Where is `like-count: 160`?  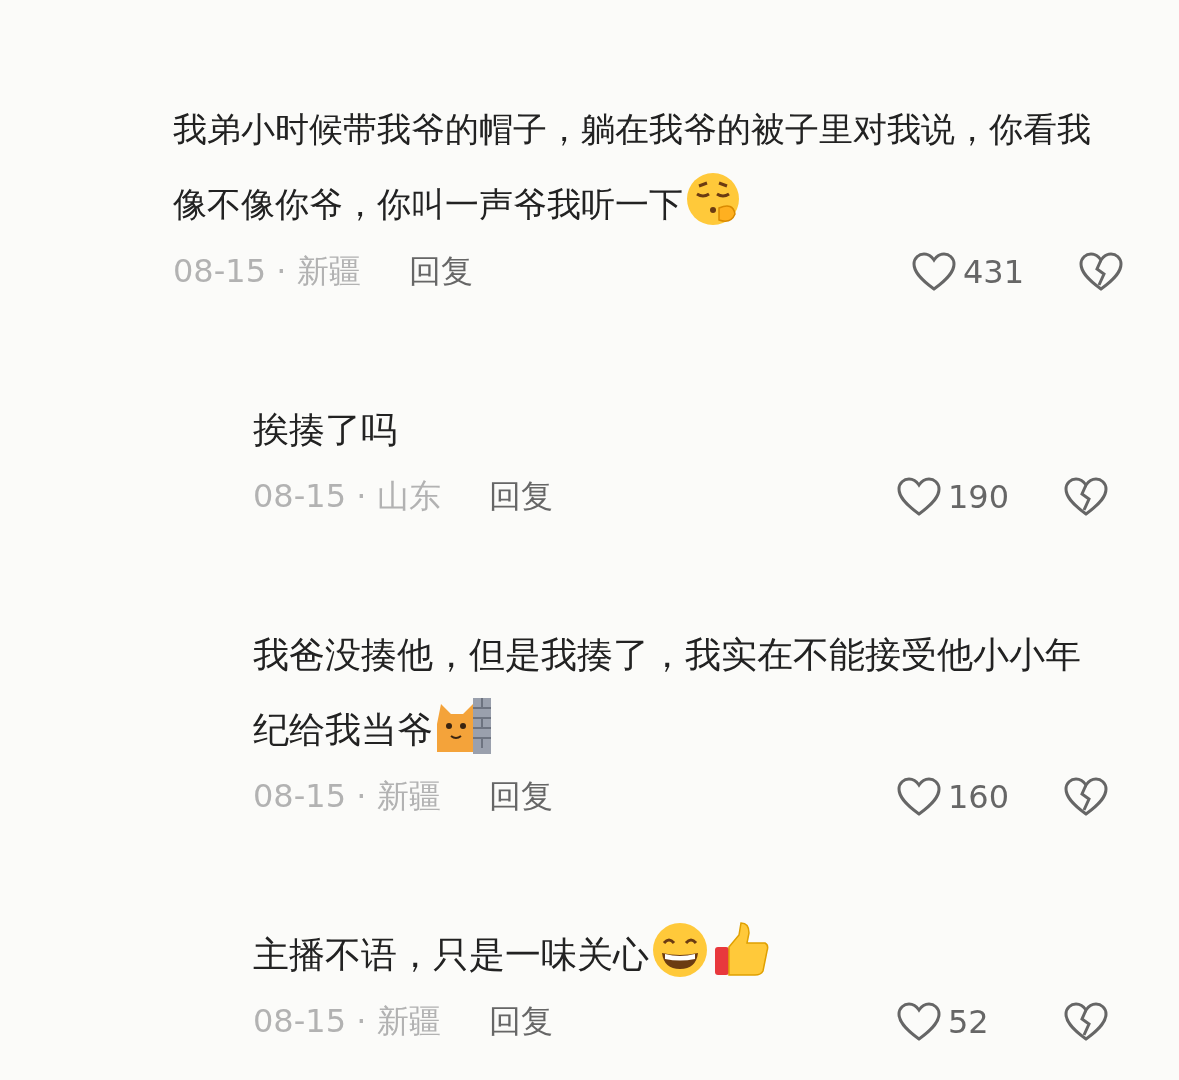
like-count: 160 is located at coordinates (979, 797).